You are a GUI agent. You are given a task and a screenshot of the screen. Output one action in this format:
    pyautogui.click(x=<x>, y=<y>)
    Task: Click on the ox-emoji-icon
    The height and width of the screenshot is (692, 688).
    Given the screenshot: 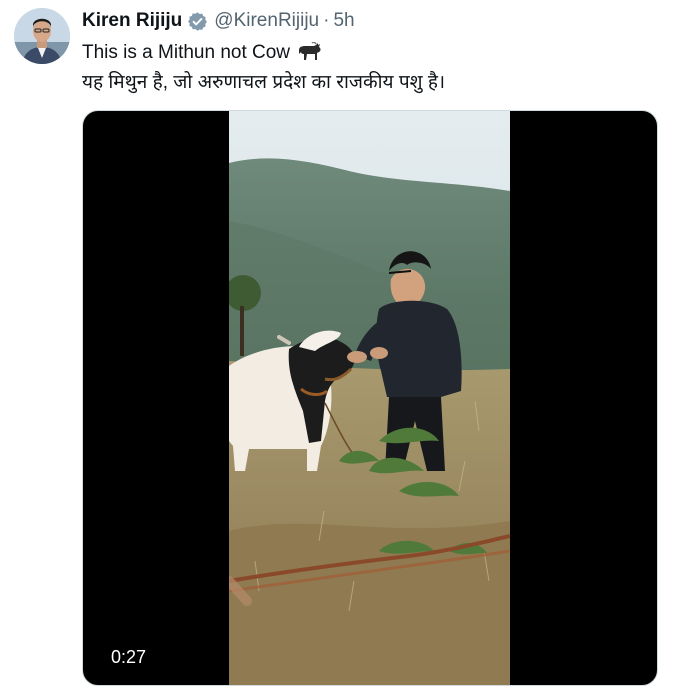 What is the action you would take?
    pyautogui.click(x=309, y=55)
    